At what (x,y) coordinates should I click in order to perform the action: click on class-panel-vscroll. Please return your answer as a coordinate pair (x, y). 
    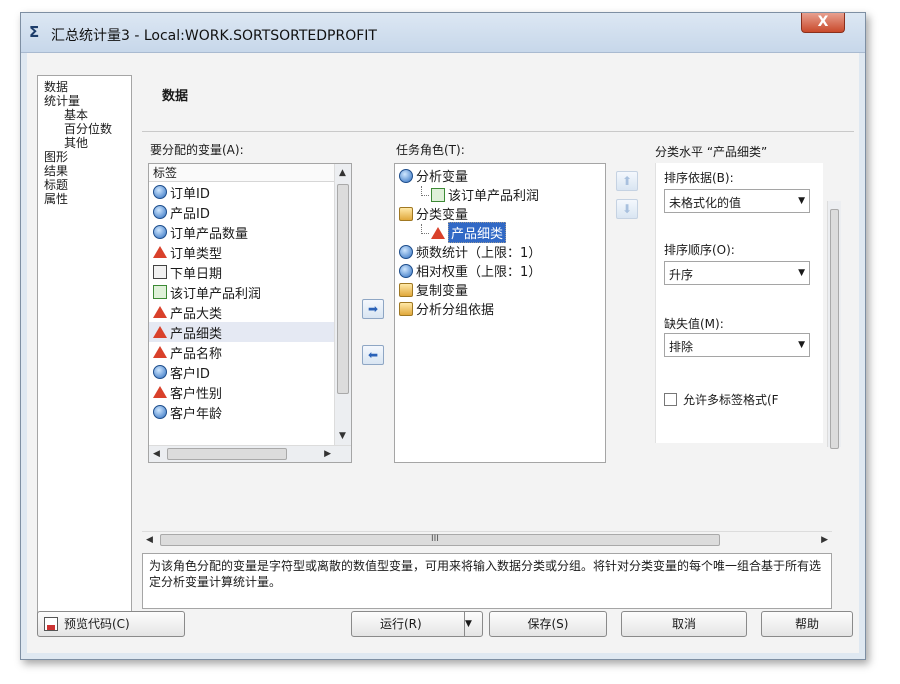
    Looking at the image, I should click on (834, 325).